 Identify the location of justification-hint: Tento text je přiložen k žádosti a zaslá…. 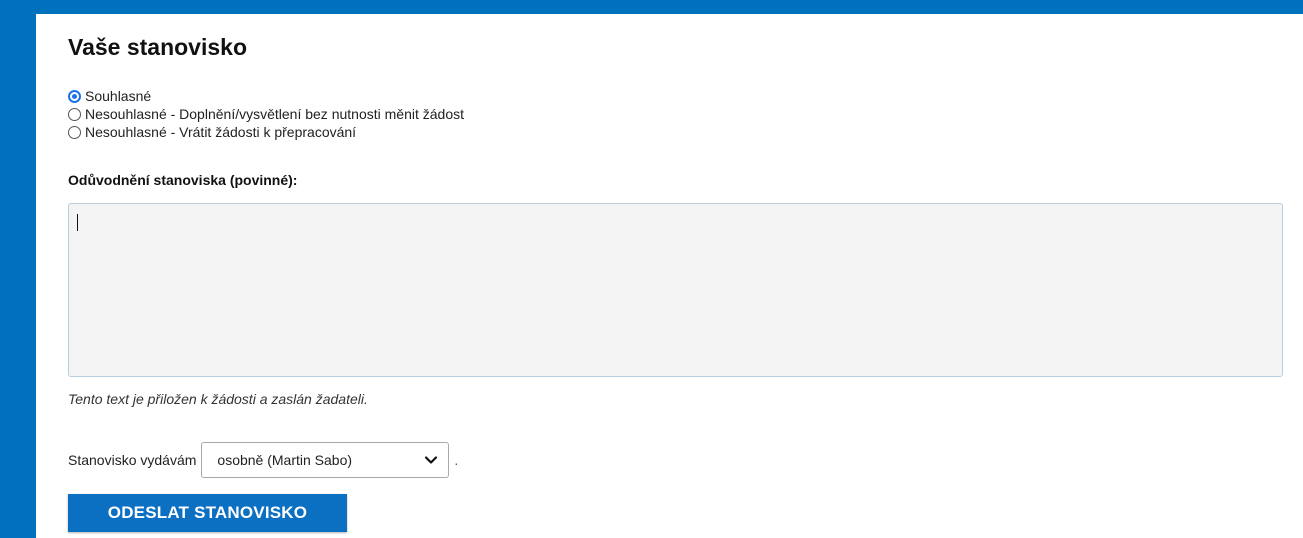
(218, 399).